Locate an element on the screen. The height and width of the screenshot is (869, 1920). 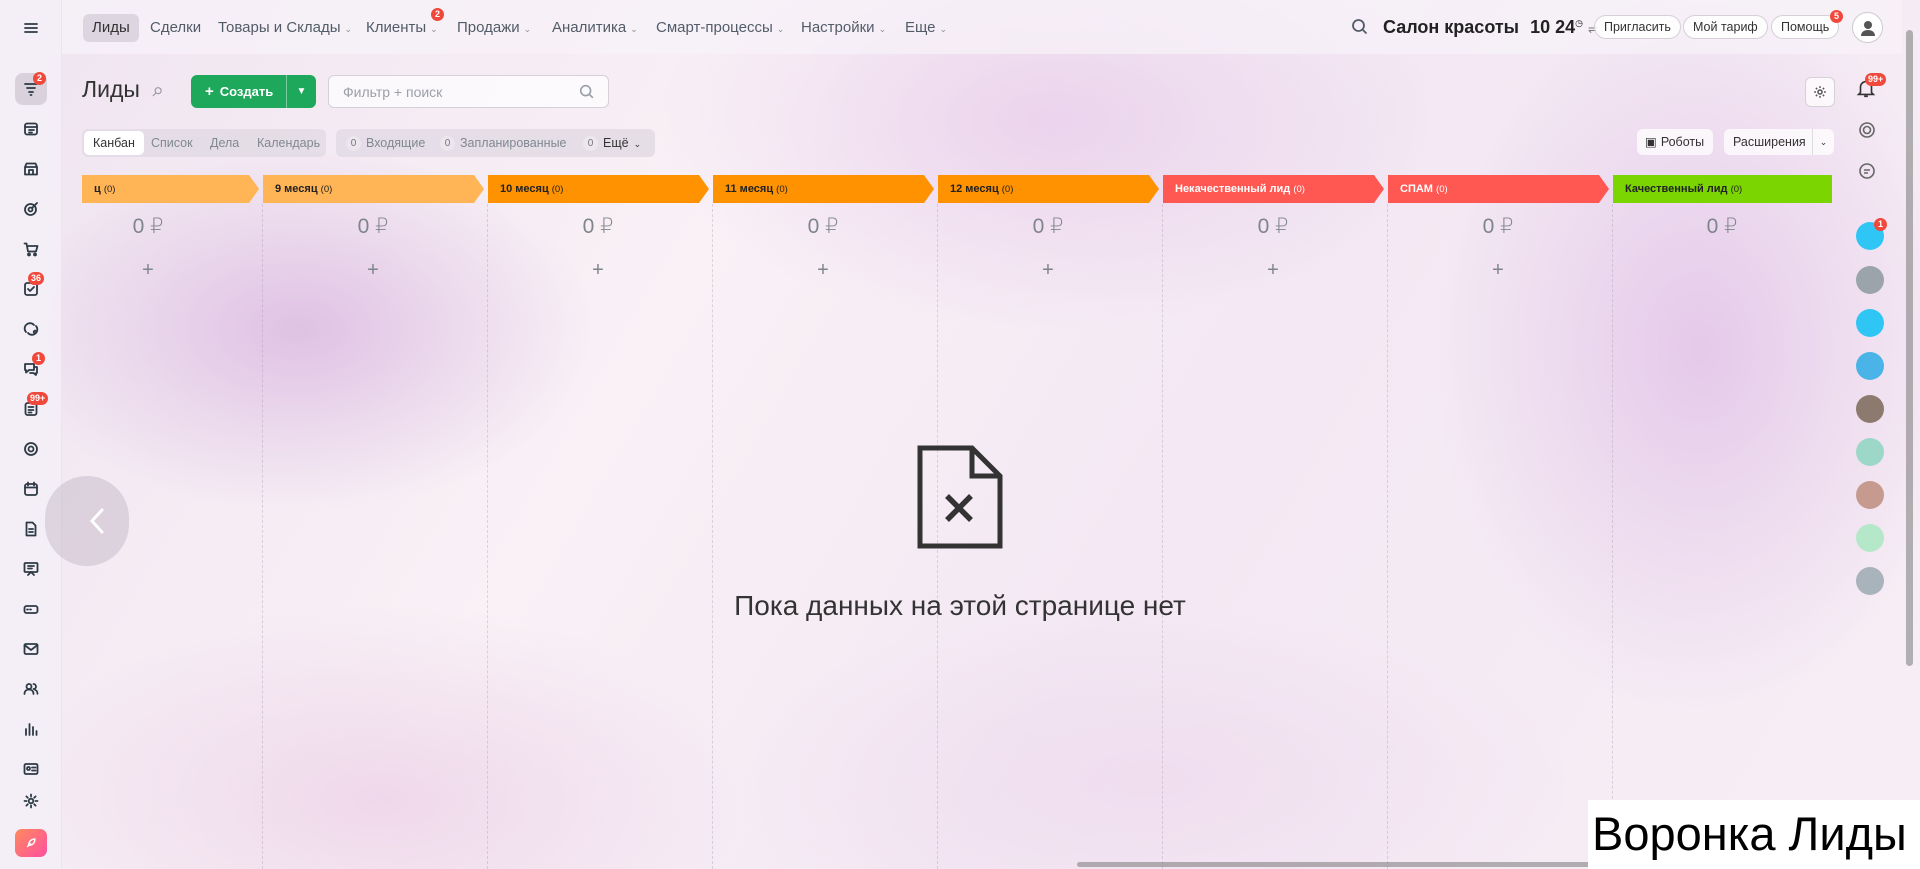
presentation-icon is located at coordinates (31, 569).